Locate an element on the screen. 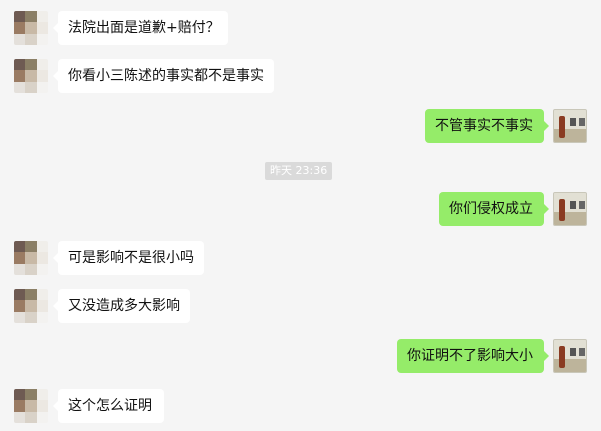  message-bubble-outgoing: 你们侵权成立 is located at coordinates (494, 209).